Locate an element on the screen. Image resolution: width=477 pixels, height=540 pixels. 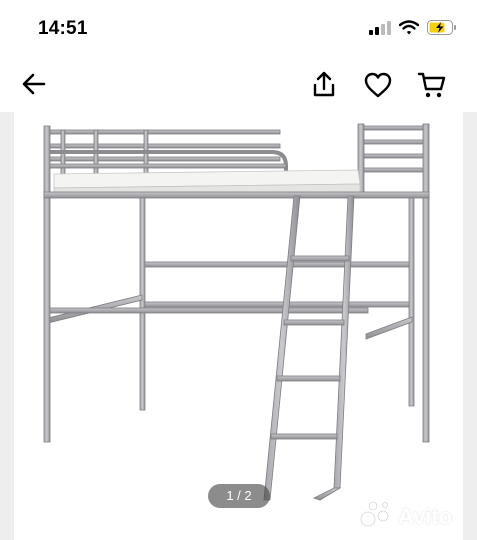
gallery-edge-left is located at coordinates (7, 326).